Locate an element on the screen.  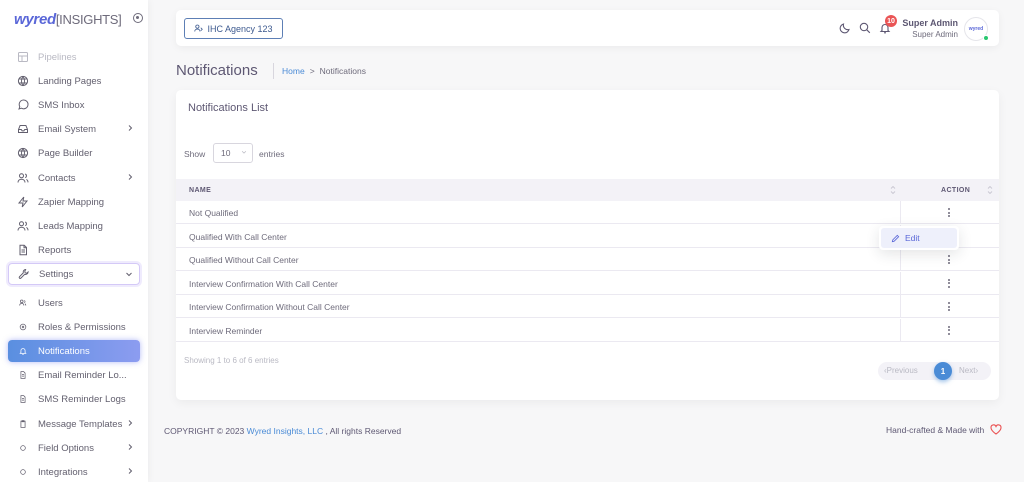
previous-label: Previous is located at coordinates (902, 370).